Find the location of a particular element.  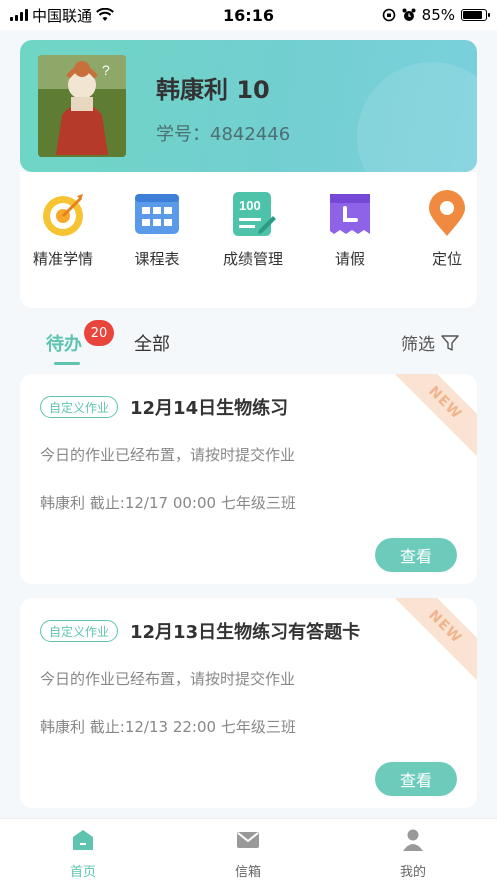

status-left: 中国联通 is located at coordinates (90, 15).